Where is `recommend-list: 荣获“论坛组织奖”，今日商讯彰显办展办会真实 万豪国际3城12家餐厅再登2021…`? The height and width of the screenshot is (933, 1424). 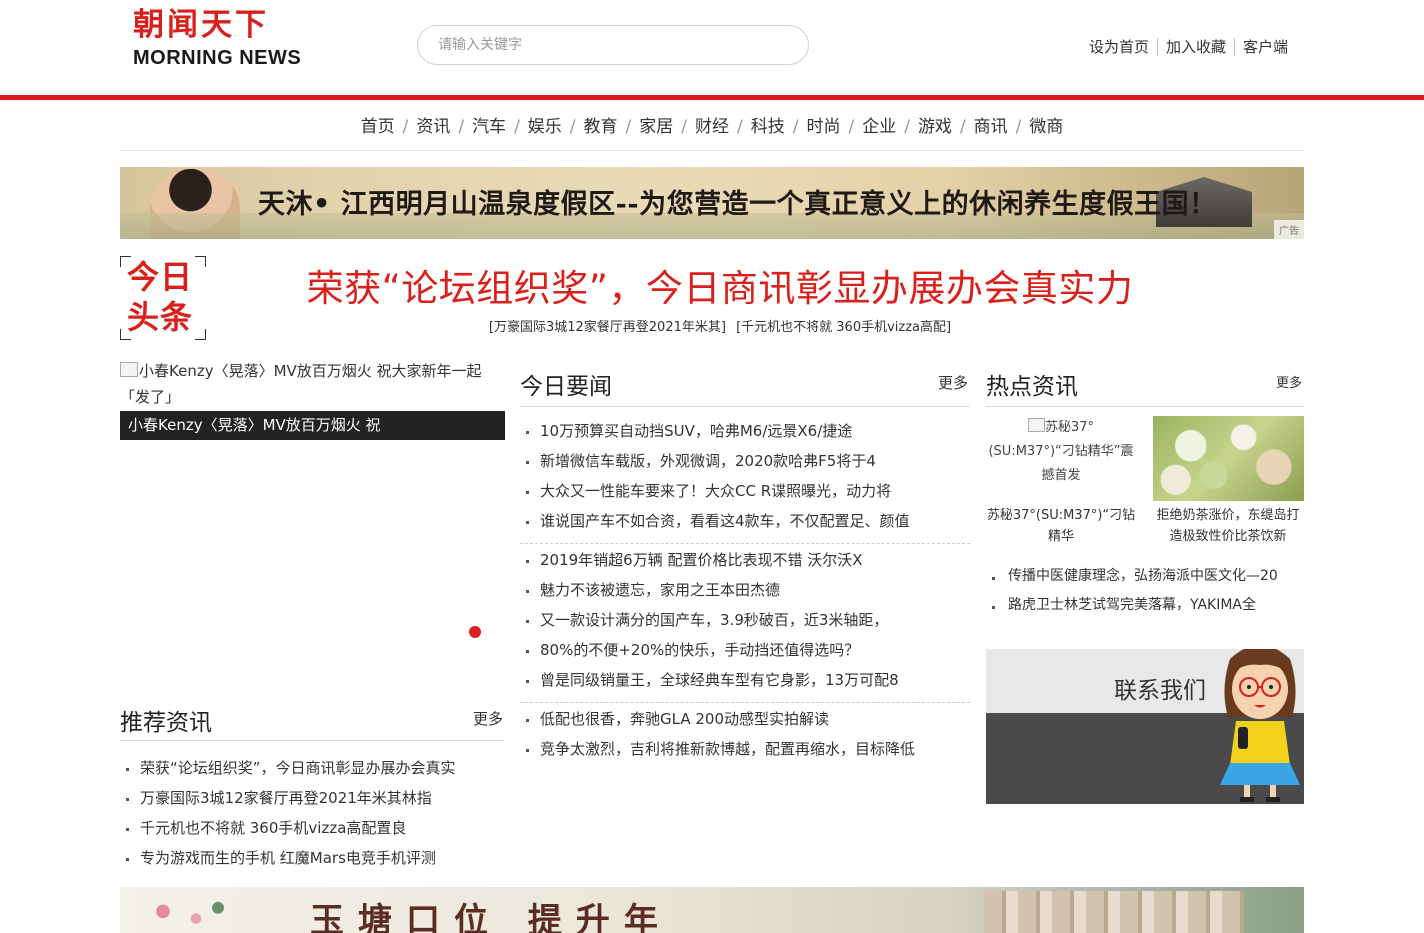 recommend-list: 荣获“论坛组织奖”，今日商讯彰显办展办会真实 万豪国际3城12家餐厅再登2021… is located at coordinates (312, 813).